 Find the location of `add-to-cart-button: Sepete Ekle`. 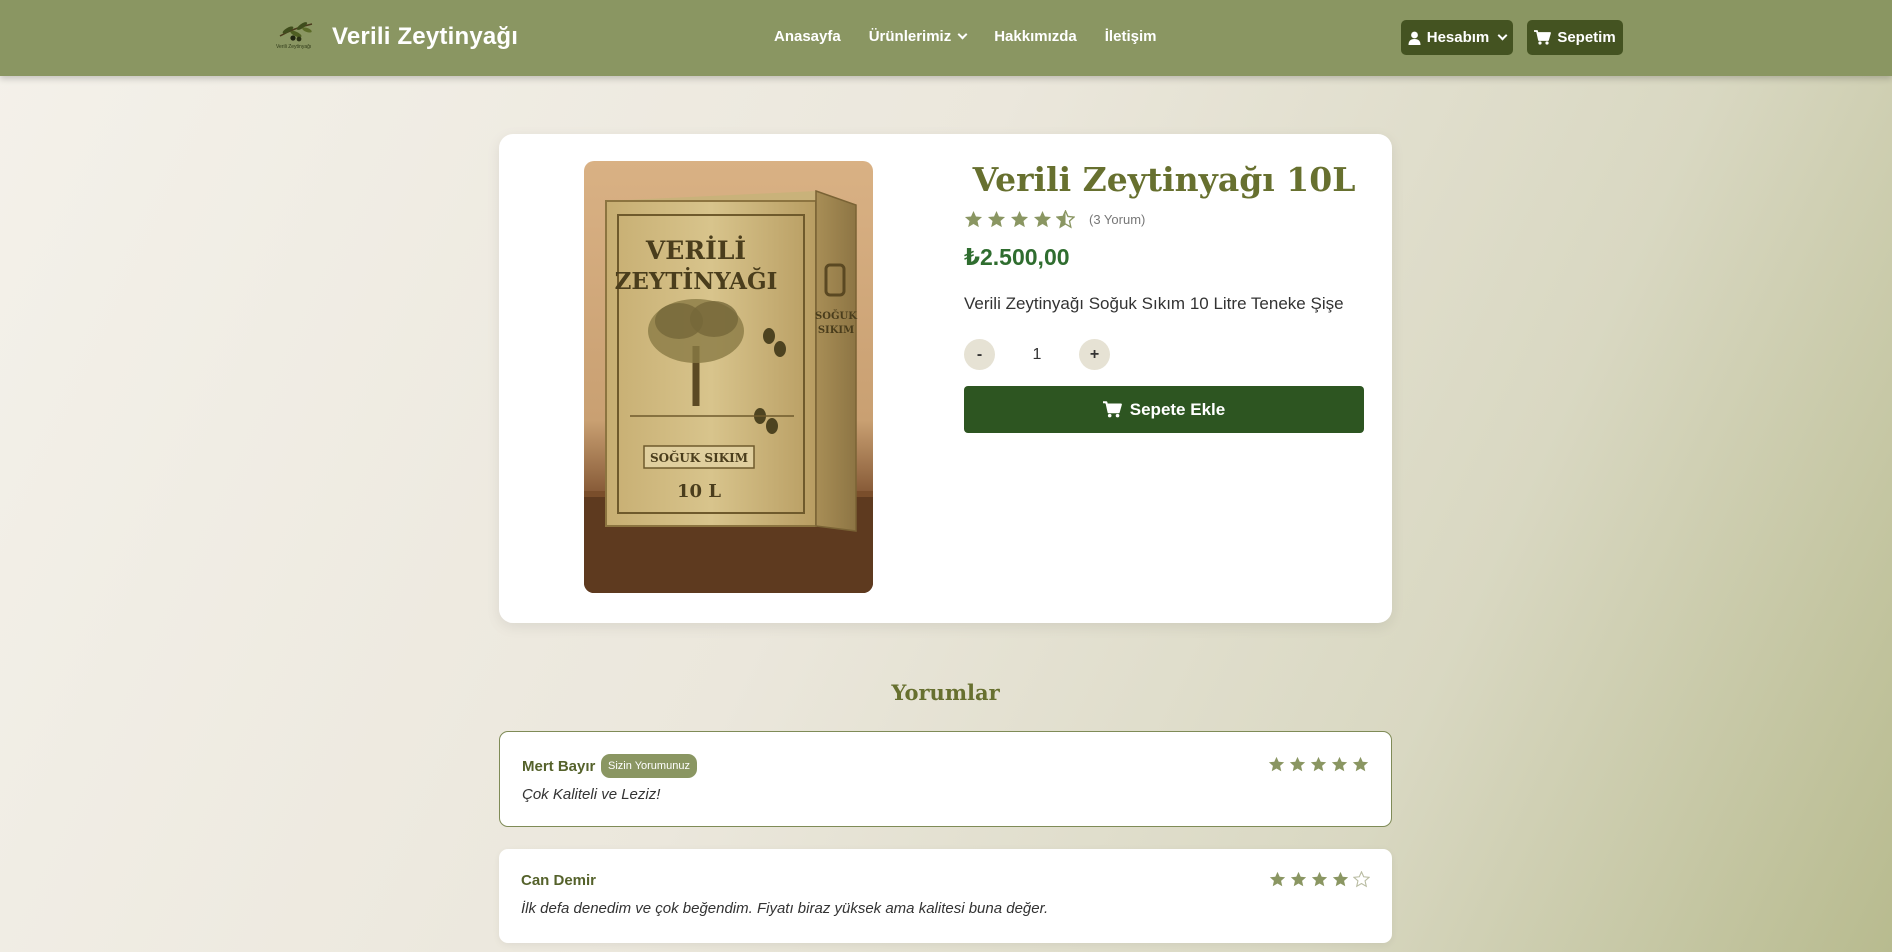

add-to-cart-button: Sepete Ekle is located at coordinates (1164, 409).